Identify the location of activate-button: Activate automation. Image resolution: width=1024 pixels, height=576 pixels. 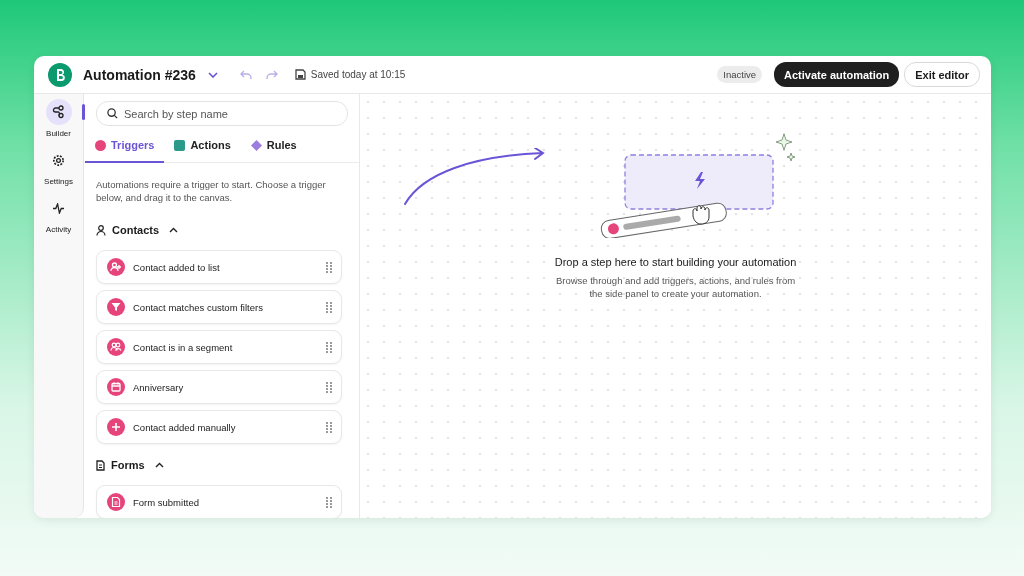
(837, 74).